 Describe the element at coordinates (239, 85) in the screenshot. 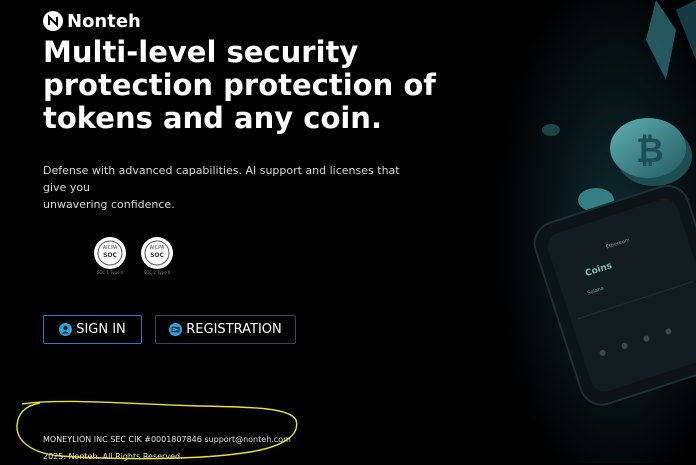

I see `headline-line: protection protection of` at that location.